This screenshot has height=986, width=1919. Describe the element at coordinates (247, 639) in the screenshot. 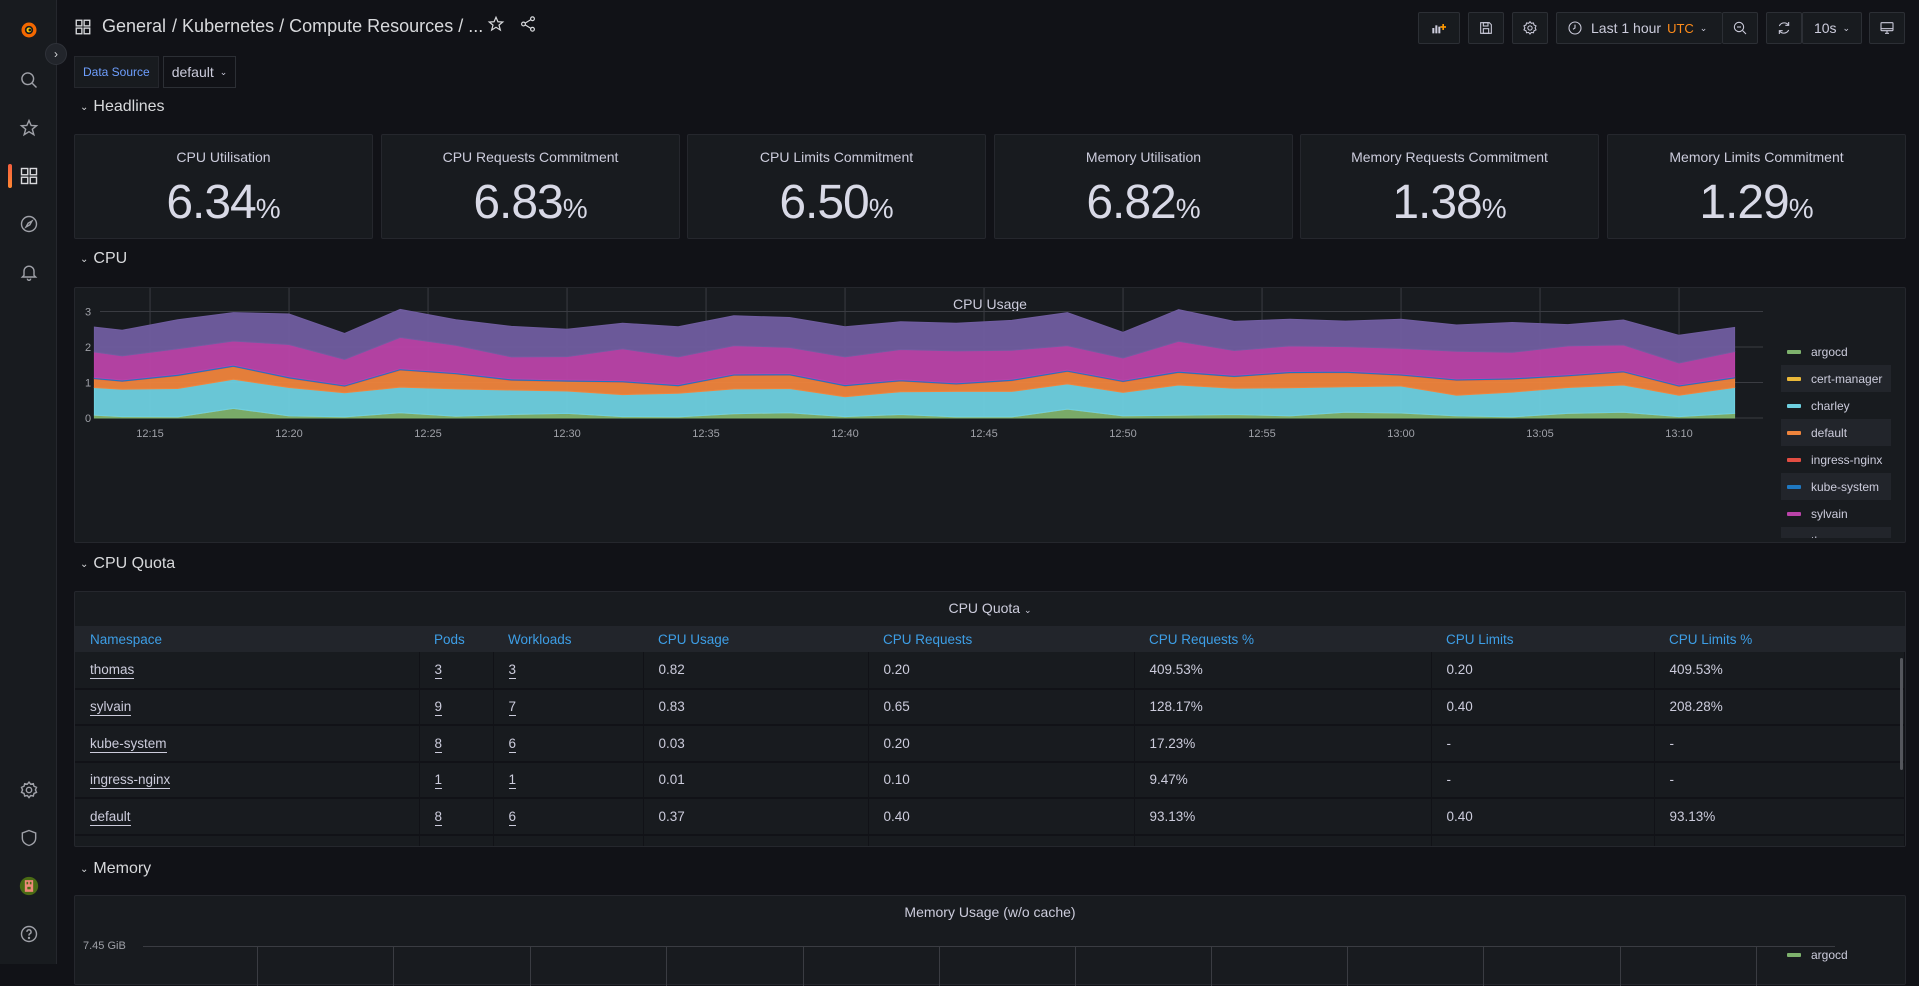

I see `column-header: Namespace` at that location.